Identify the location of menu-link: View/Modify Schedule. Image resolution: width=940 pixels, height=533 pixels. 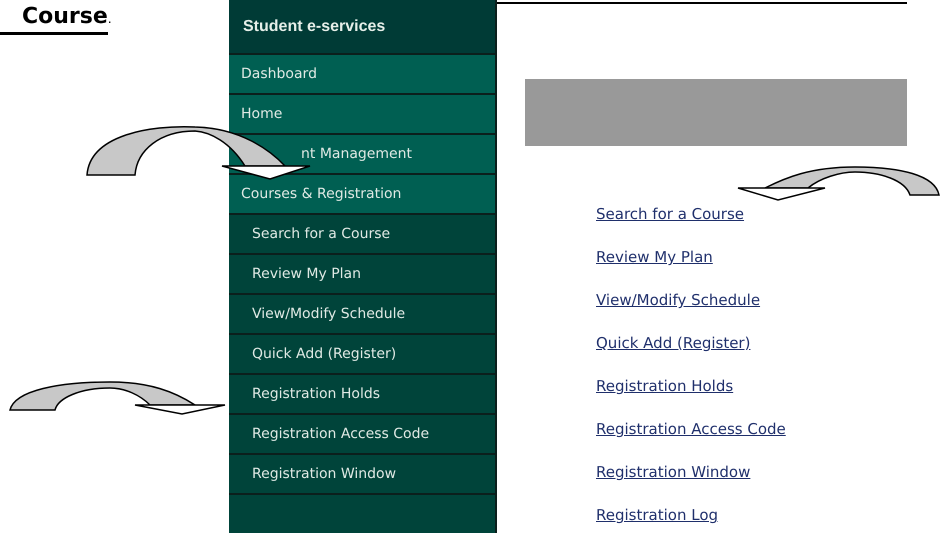
(678, 300).